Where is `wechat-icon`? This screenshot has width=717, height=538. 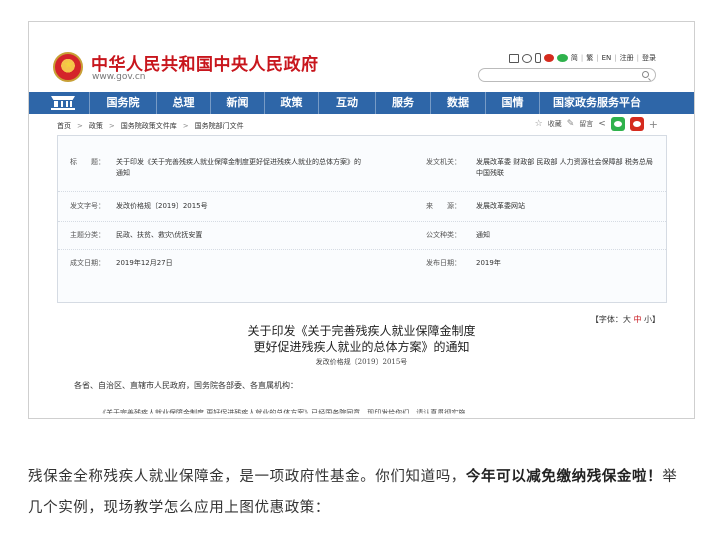 wechat-icon is located at coordinates (562, 58).